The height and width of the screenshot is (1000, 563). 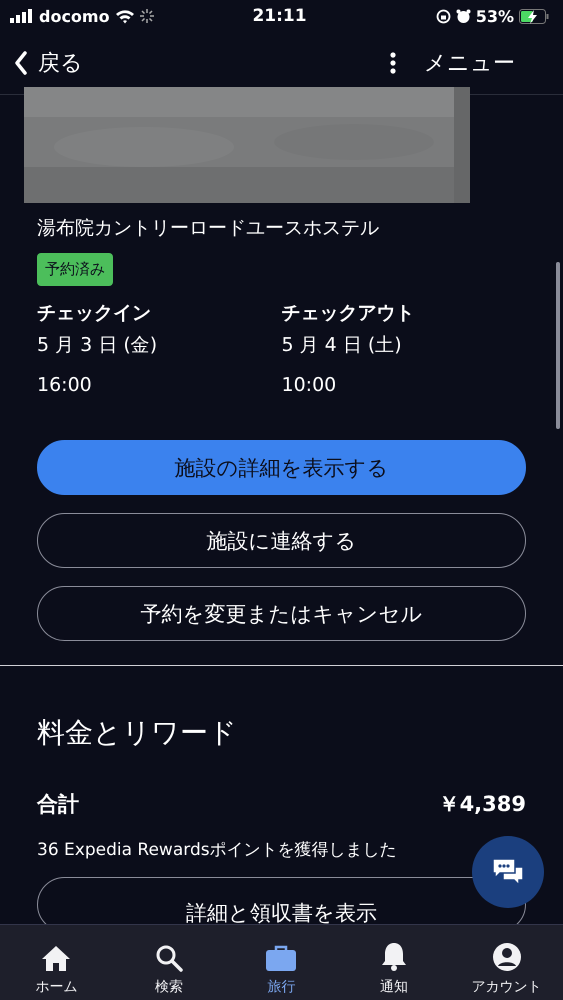 I want to click on tab-item: アカウント, so click(x=506, y=962).